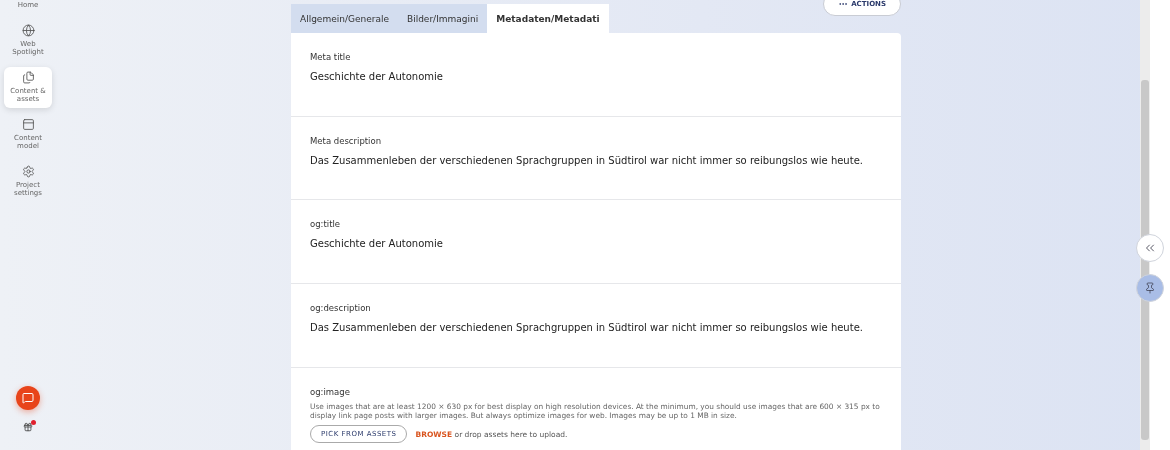 The image size is (1170, 450). What do you see at coordinates (330, 392) in the screenshot?
I see `field-label: og:image` at bounding box center [330, 392].